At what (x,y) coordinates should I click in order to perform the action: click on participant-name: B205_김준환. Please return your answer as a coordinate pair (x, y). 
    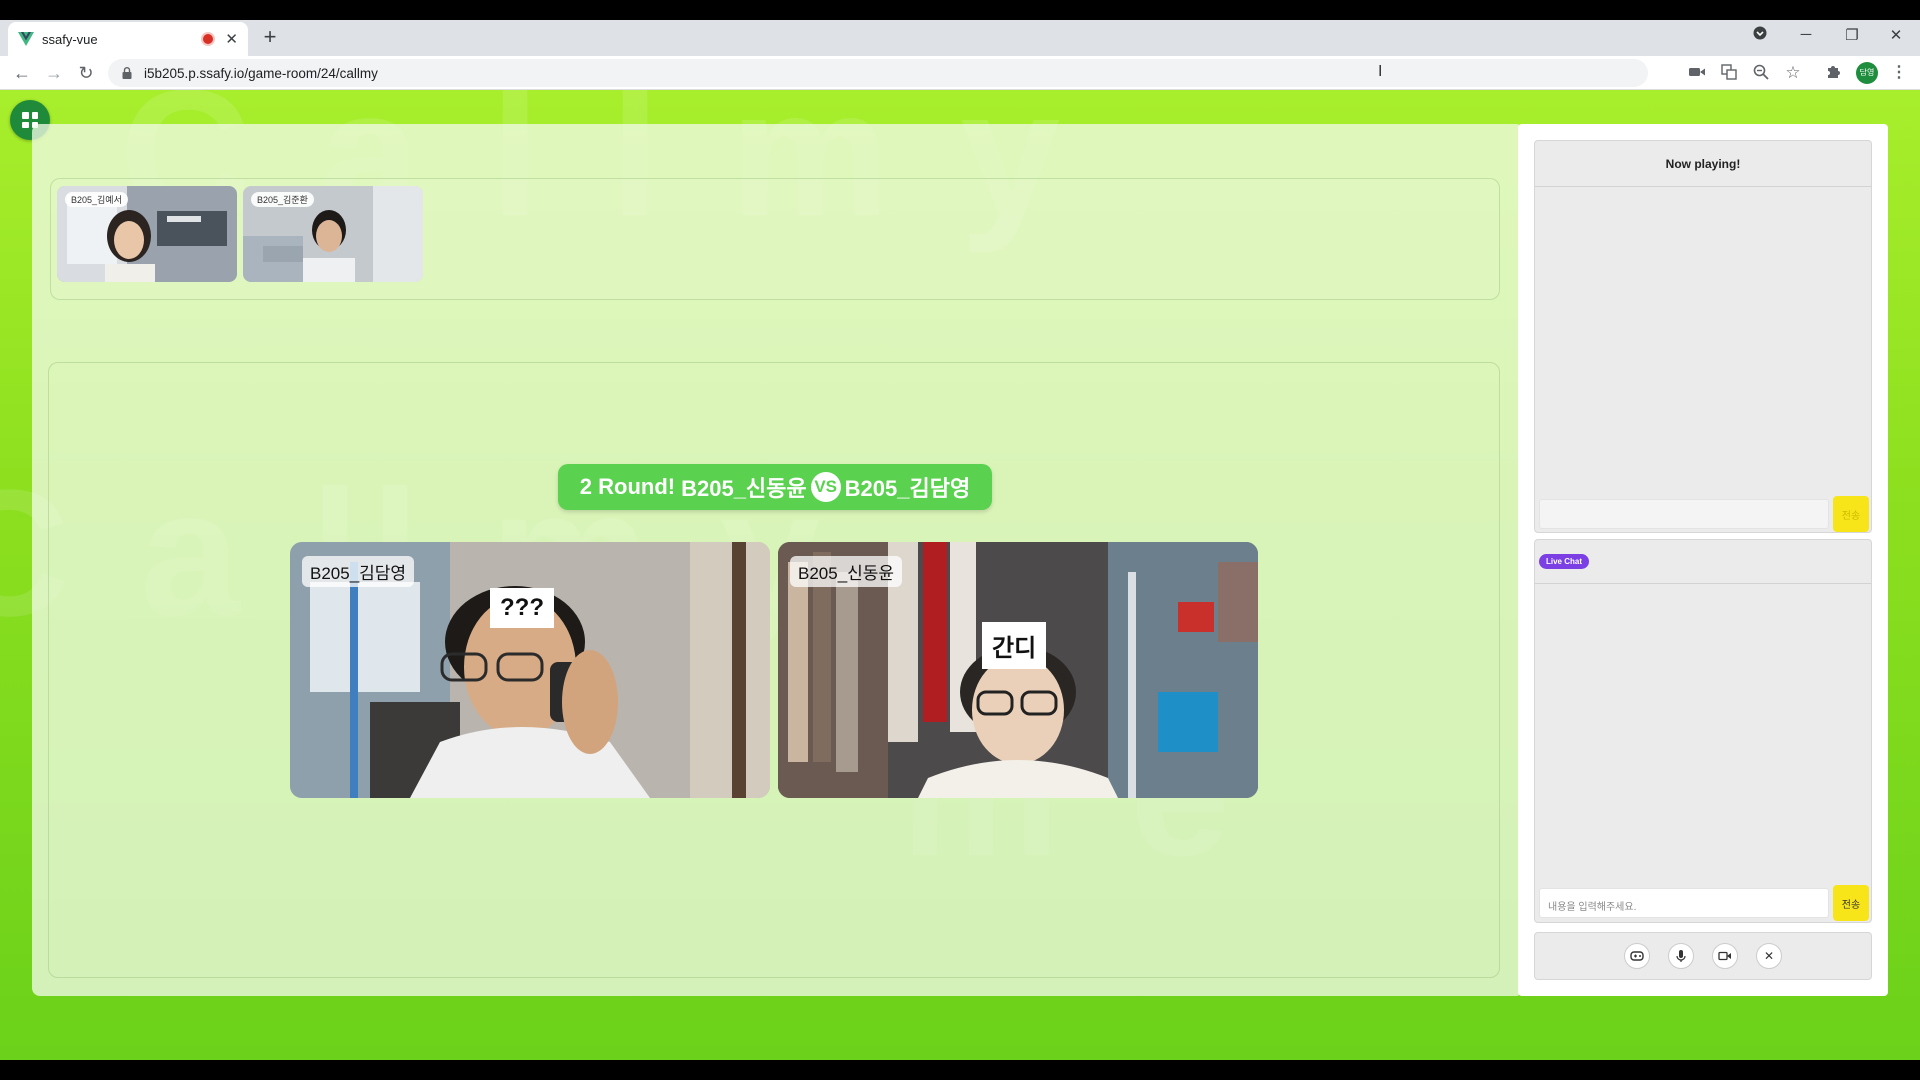
    Looking at the image, I should click on (282, 199).